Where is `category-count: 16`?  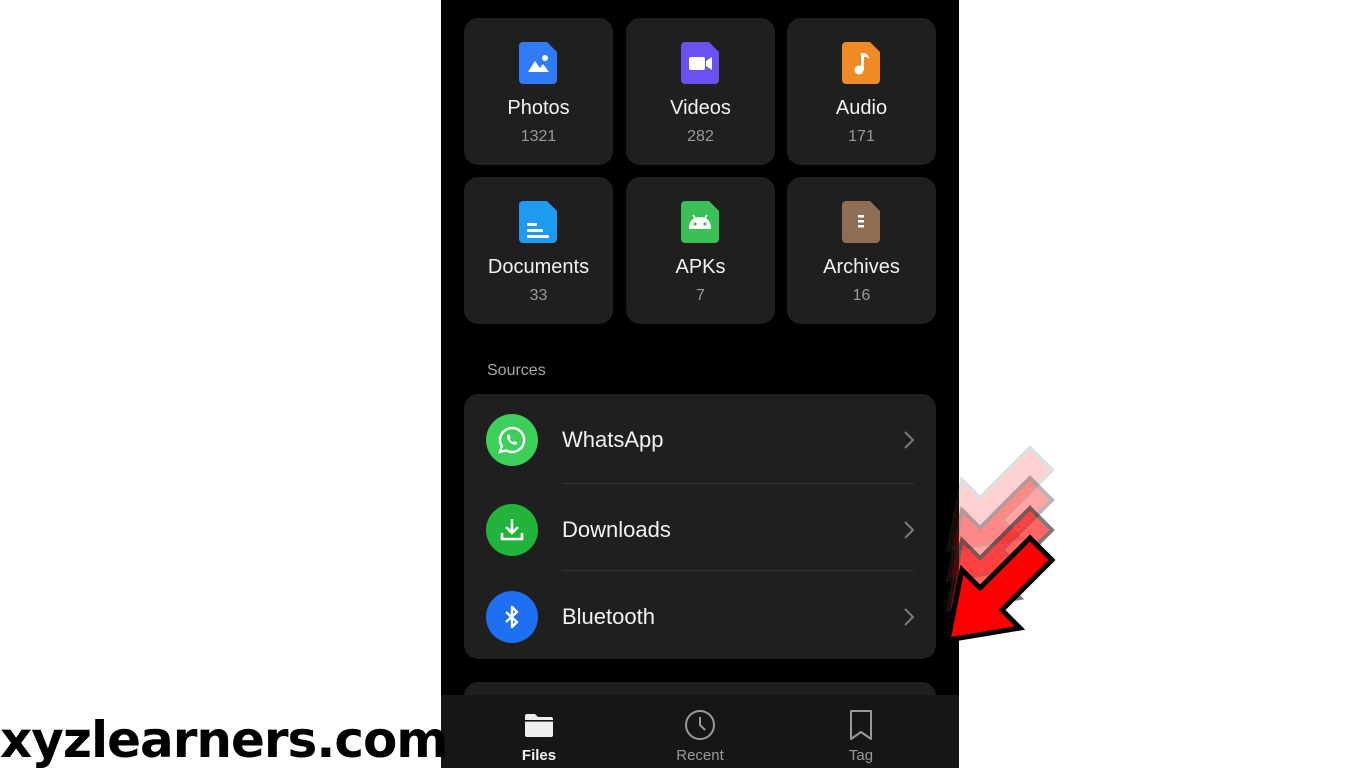 category-count: 16 is located at coordinates (861, 295).